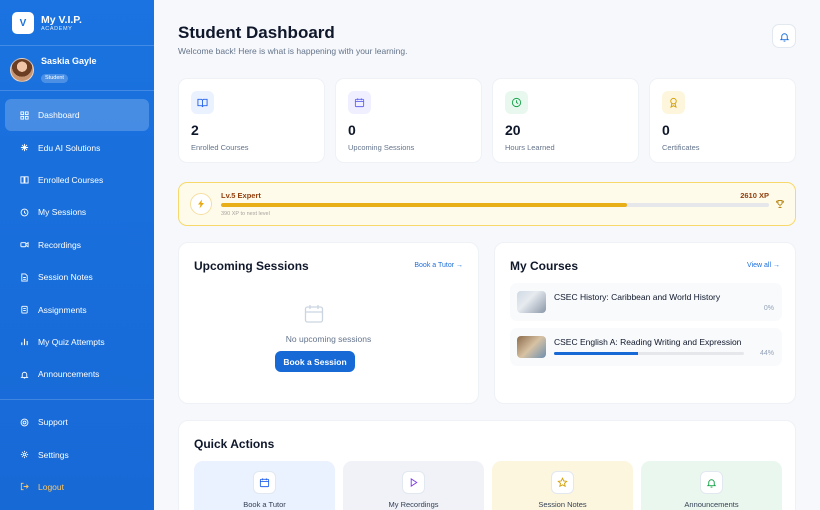 Image resolution: width=820 pixels, height=510 pixels. What do you see at coordinates (77, 487) in the screenshot?
I see `logout-button: Logout` at bounding box center [77, 487].